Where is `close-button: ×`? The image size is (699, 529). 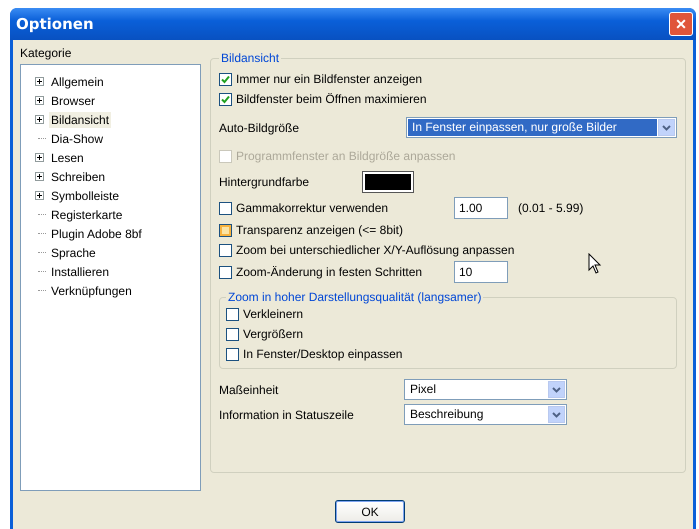 close-button: × is located at coordinates (681, 24).